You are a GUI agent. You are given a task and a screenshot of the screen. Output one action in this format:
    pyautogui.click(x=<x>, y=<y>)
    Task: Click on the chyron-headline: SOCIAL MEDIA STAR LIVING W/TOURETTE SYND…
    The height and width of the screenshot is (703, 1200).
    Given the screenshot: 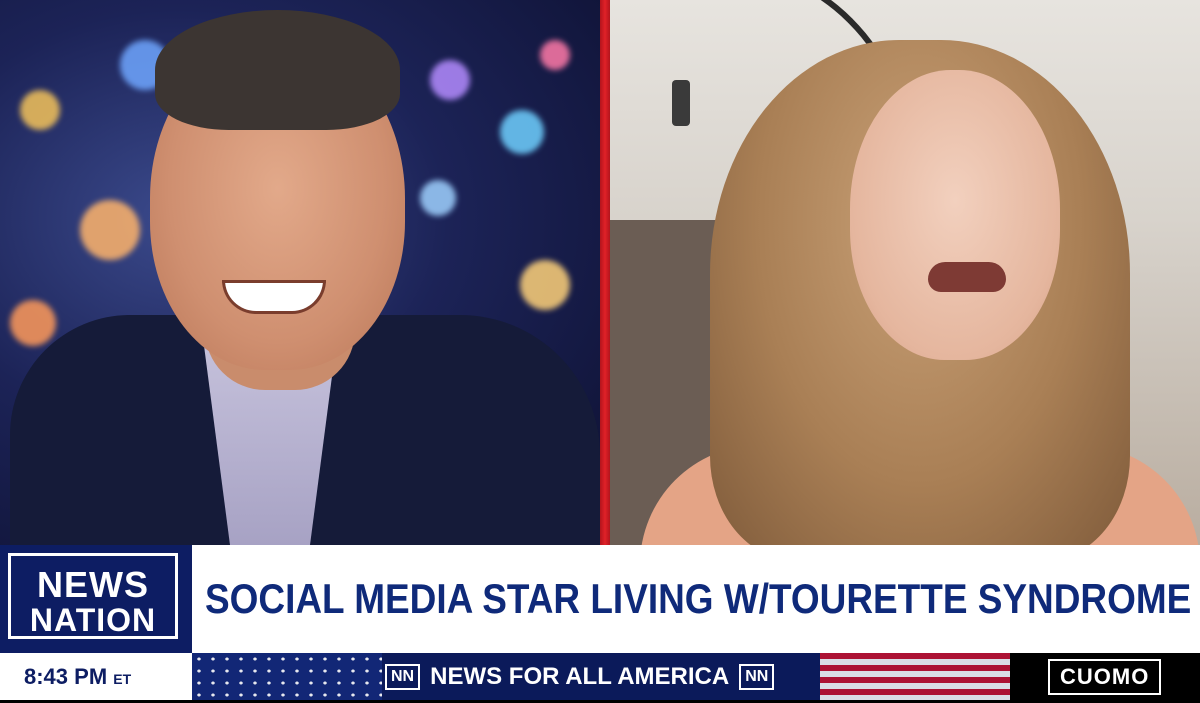 What is the action you would take?
    pyautogui.click(x=698, y=598)
    